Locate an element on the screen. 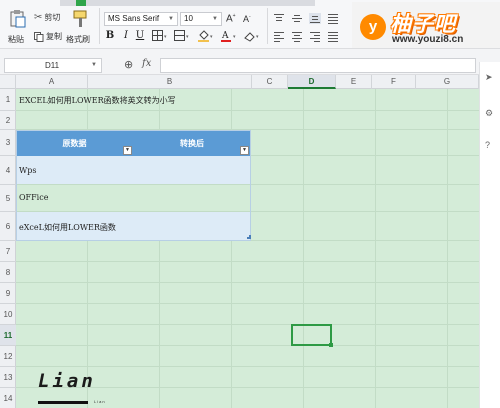 The width and height of the screenshot is (500, 408). table-cell-original: eXceL如何用LOWER函数 is located at coordinates (67, 227).